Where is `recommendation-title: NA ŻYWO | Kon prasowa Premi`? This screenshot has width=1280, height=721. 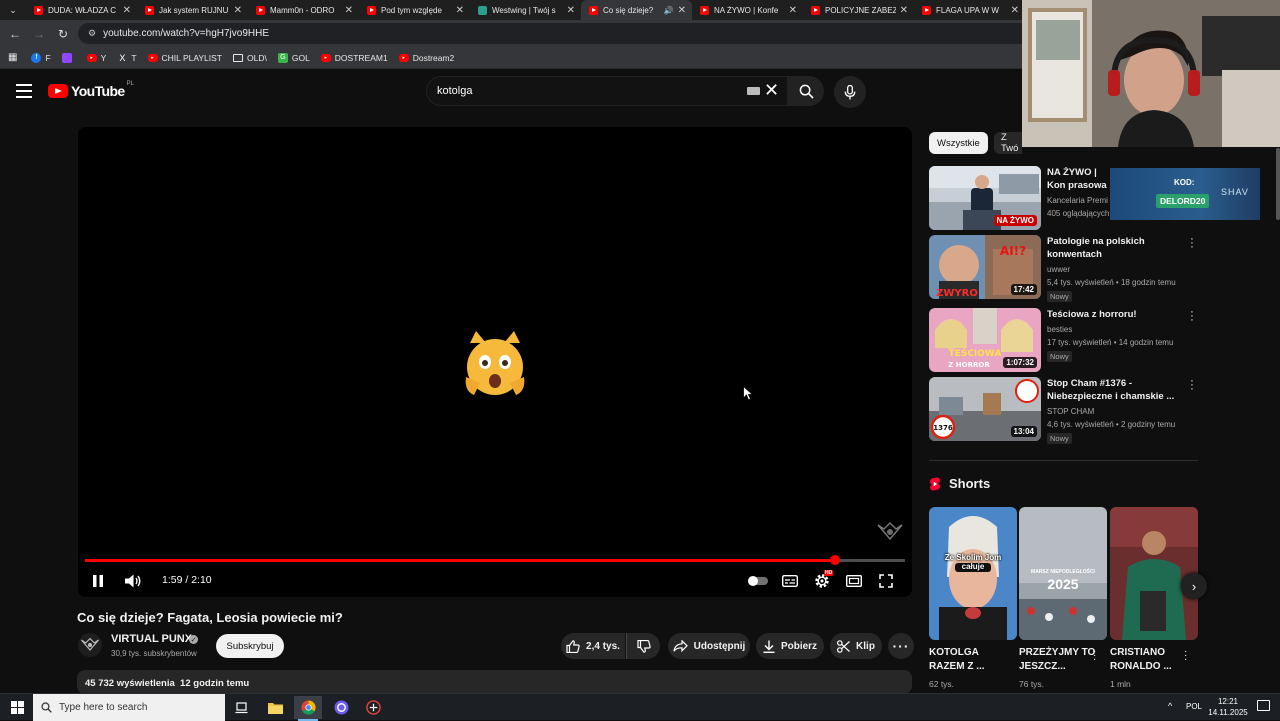 recommendation-title: NA ŻYWO | Kon prasowa Premi is located at coordinates (1078, 179).